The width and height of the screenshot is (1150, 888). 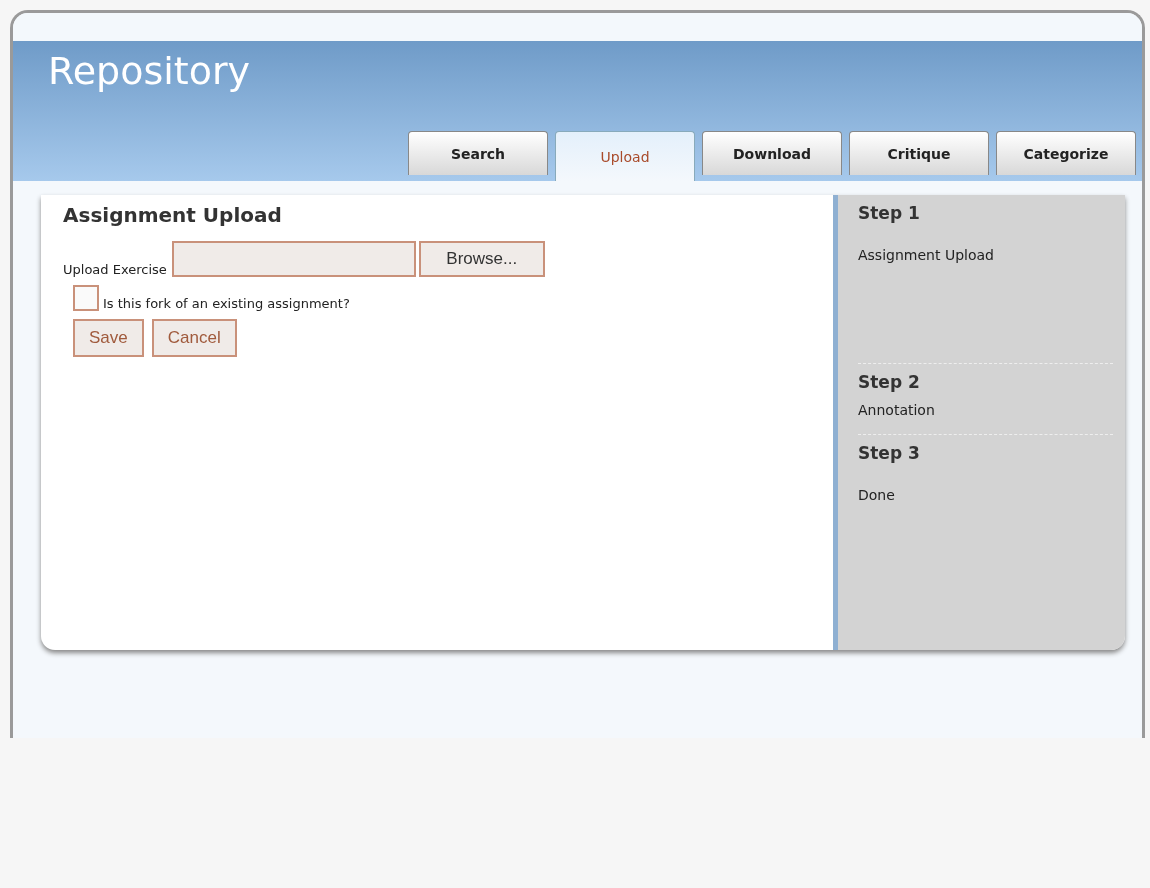 I want to click on step-label: Assignment Upload, so click(x=926, y=255).